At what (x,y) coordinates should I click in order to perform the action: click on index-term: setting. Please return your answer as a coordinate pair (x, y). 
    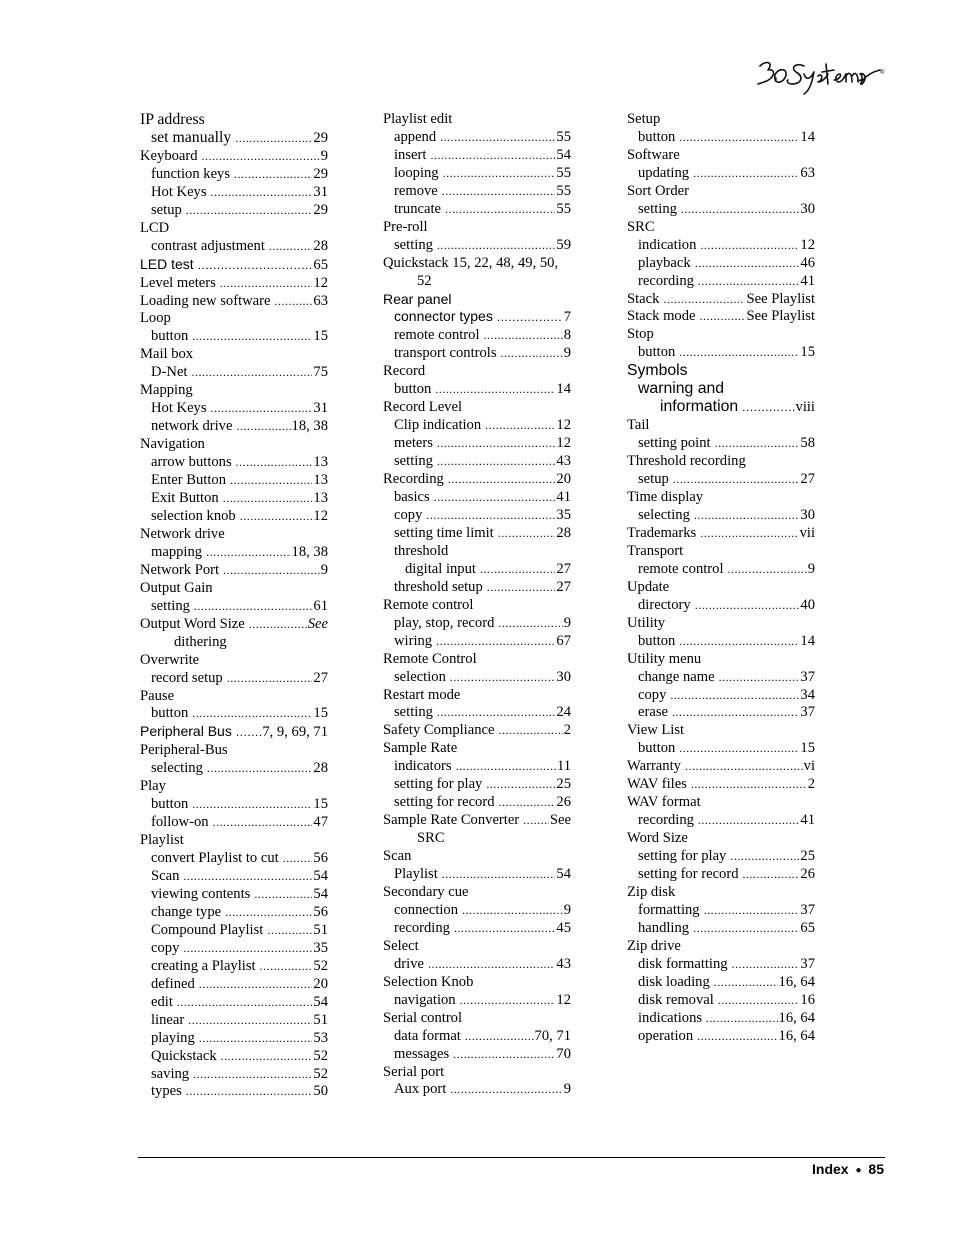
    Looking at the image, I should click on (413, 712).